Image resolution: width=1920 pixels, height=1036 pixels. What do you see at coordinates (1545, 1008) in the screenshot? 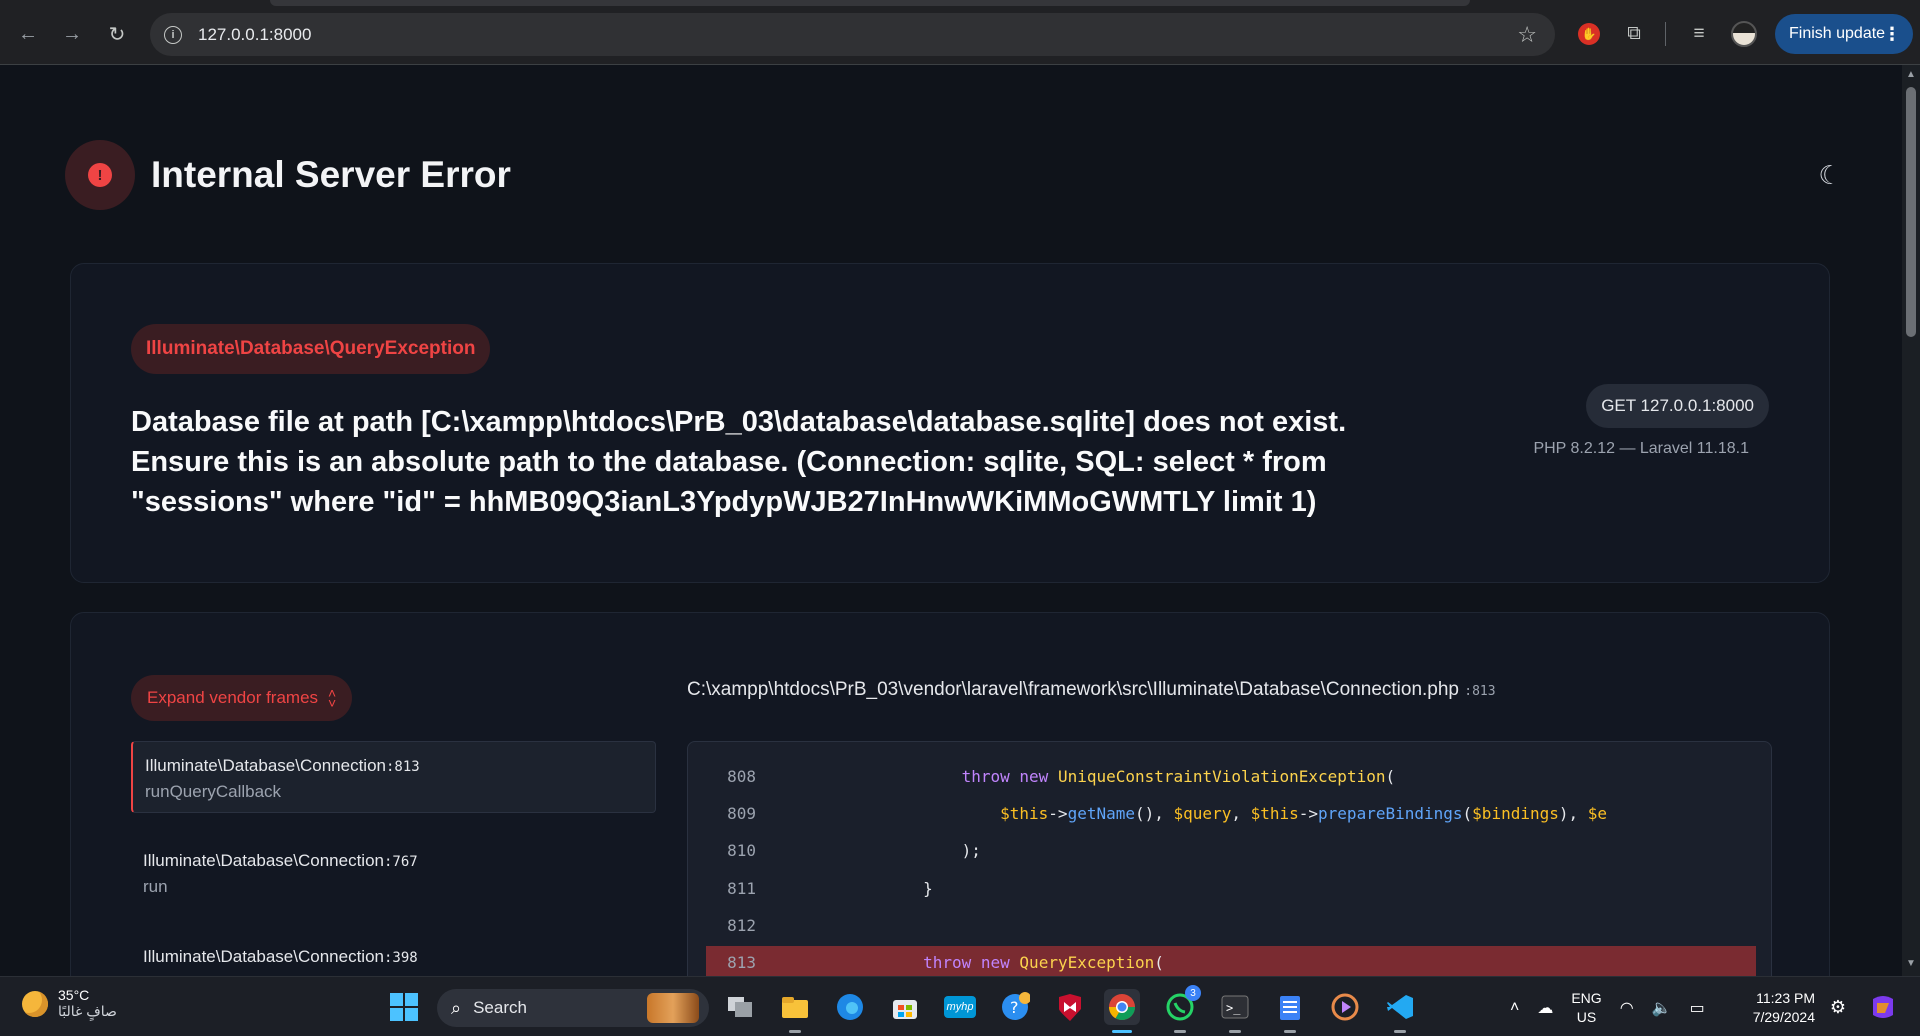
I see `onedrive-cloud-icon: ☁` at bounding box center [1545, 1008].